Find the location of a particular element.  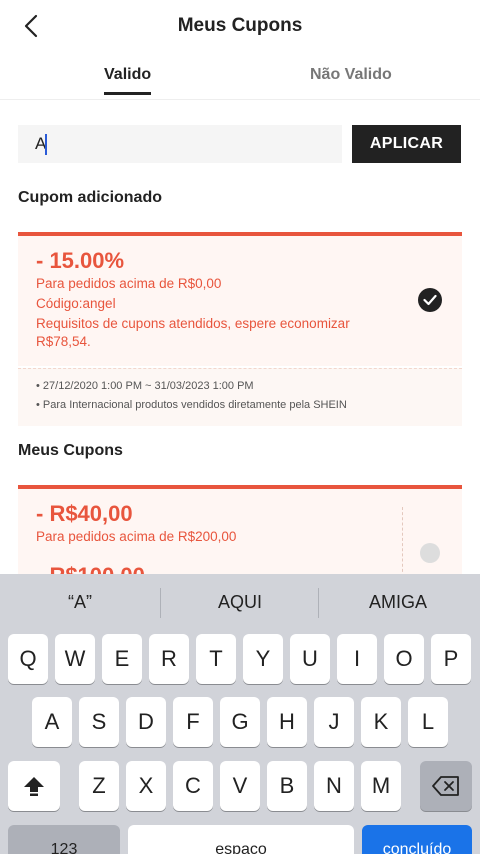

key-u: U is located at coordinates (310, 659).